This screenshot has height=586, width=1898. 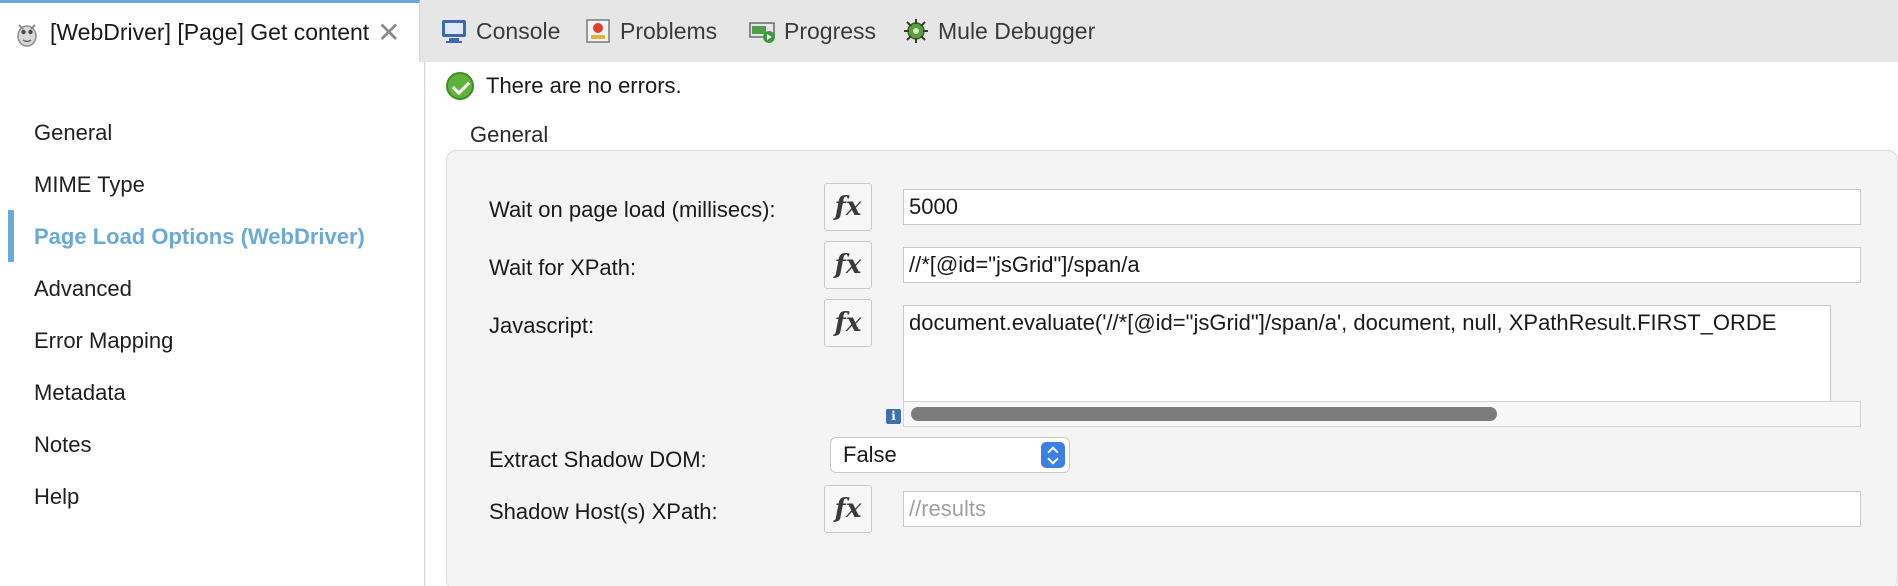 I want to click on group-title: General, so click(x=509, y=134).